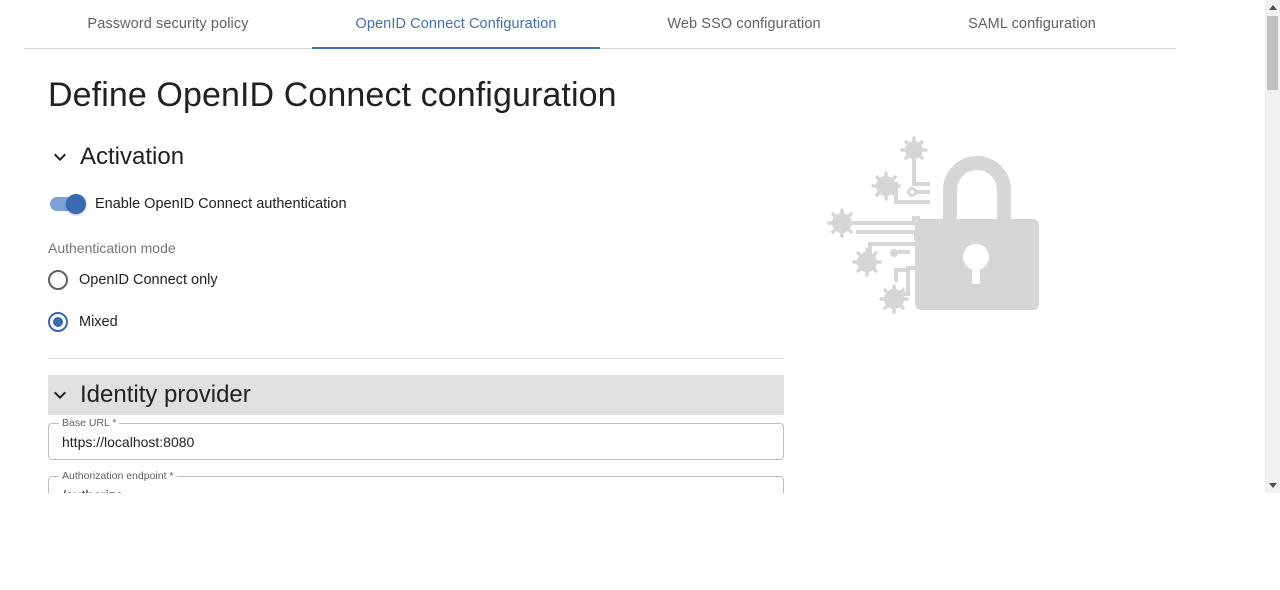 Image resolution: width=1280 pixels, height=590 pixels. What do you see at coordinates (412, 442) in the screenshot?
I see `base-url-input` at bounding box center [412, 442].